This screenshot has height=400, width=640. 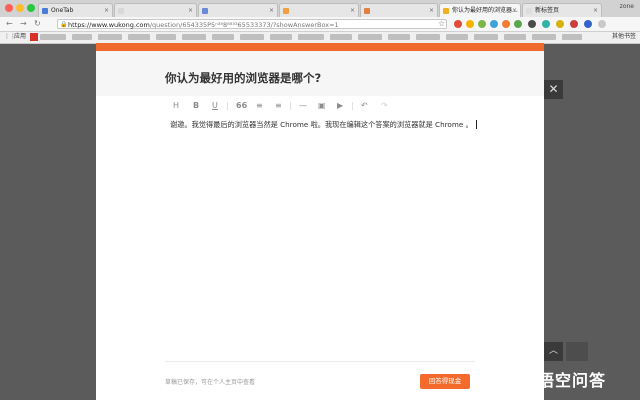 What do you see at coordinates (176, 106) in the screenshot?
I see `heading-button: H` at bounding box center [176, 106].